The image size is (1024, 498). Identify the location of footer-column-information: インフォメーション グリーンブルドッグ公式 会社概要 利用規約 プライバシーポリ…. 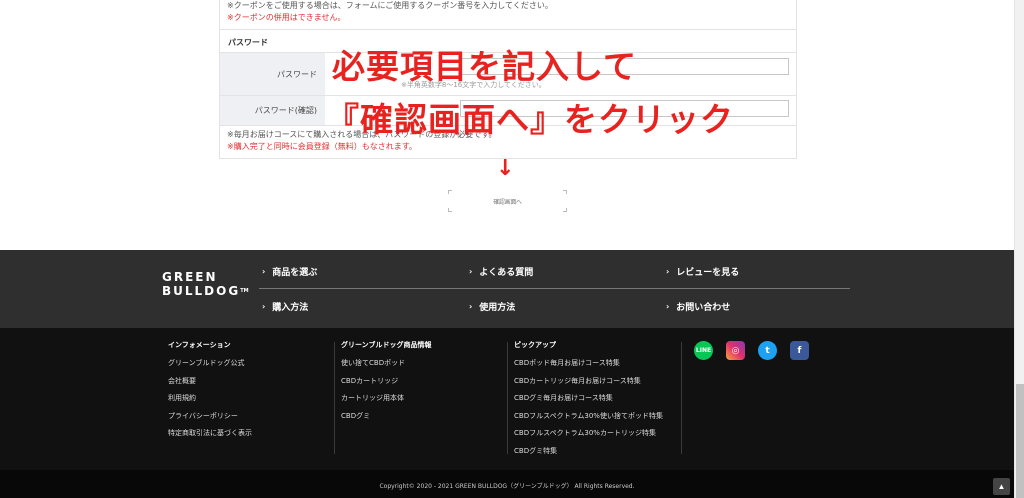
(210, 393).